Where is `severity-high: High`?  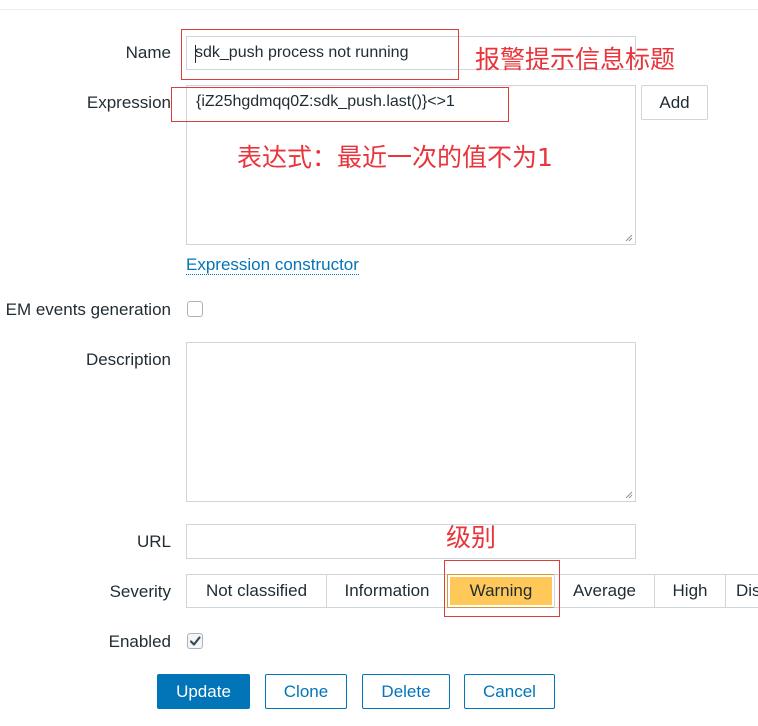 severity-high: High is located at coordinates (690, 591).